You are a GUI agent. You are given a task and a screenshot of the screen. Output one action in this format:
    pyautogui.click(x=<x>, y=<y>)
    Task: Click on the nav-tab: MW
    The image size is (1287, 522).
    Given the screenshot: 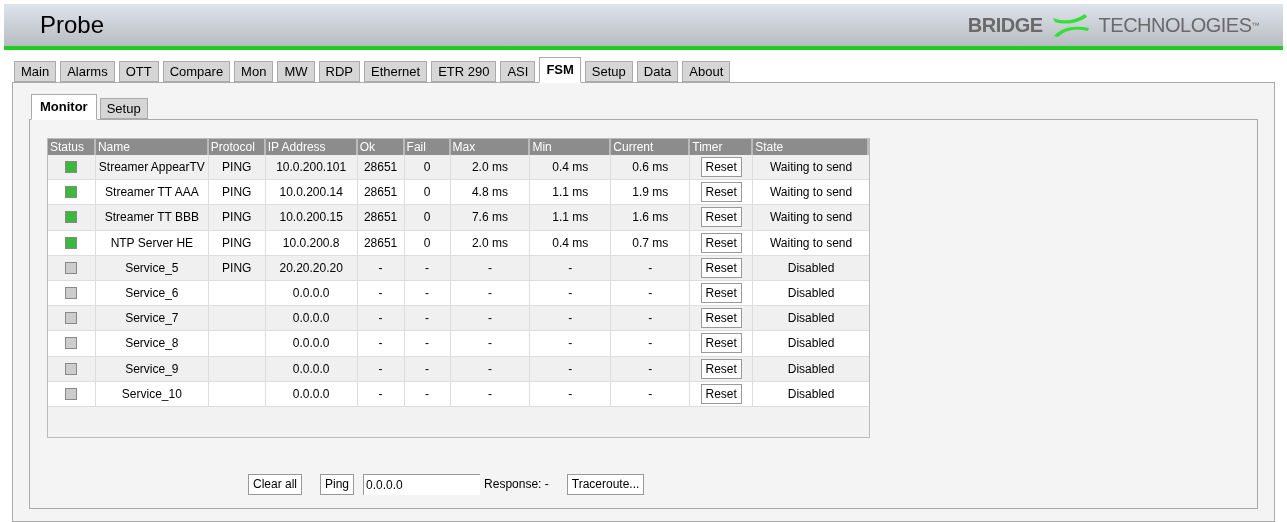 What is the action you would take?
    pyautogui.click(x=296, y=71)
    